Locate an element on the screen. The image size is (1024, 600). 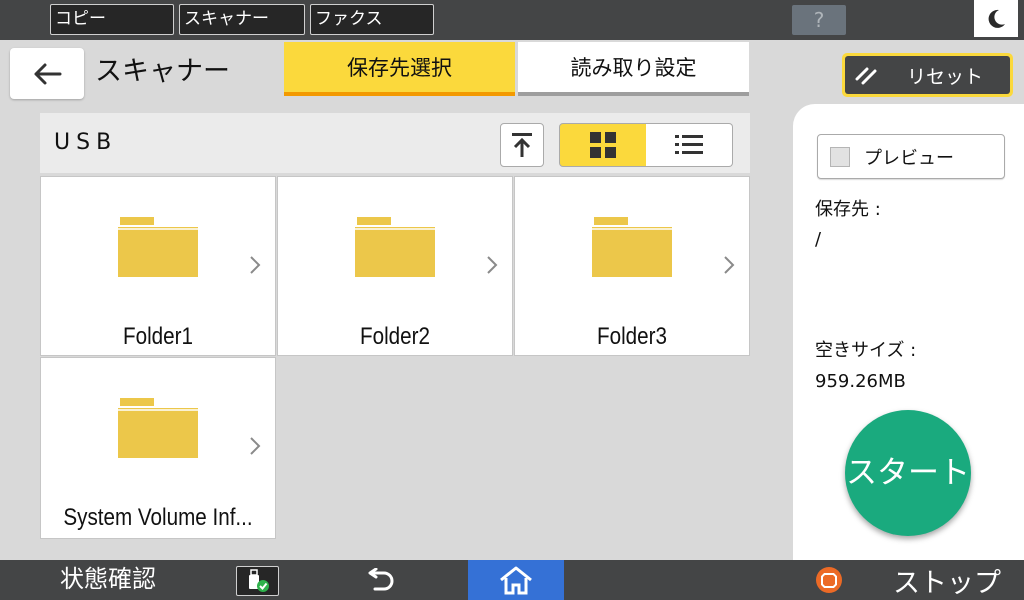
preview-checkbox: プレビュー is located at coordinates (911, 156).